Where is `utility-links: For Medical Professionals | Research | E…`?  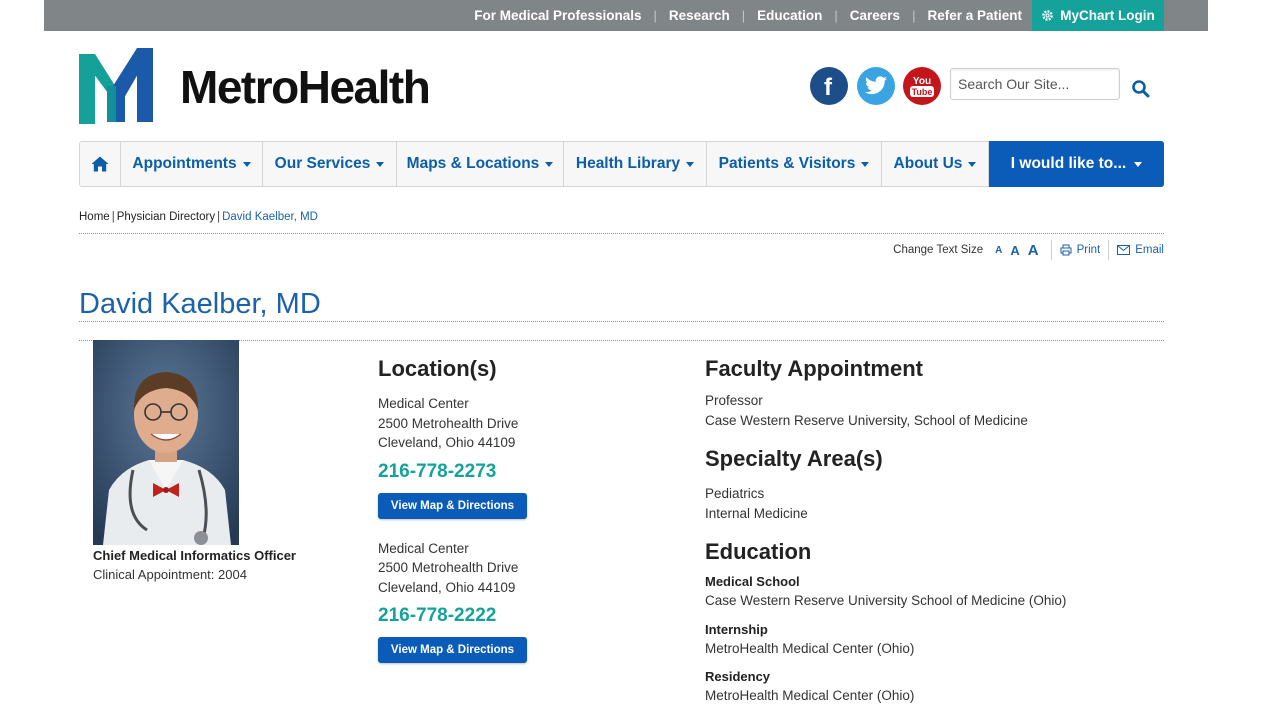
utility-links: For Medical Professionals | Research | E… is located at coordinates (748, 15).